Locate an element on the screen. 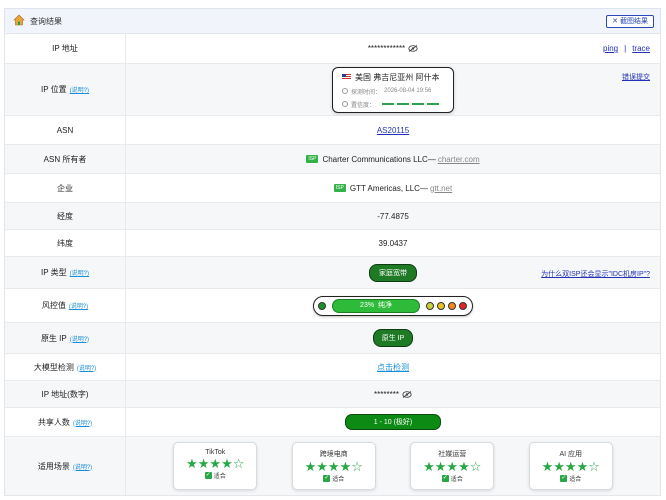 This screenshot has height=500, width=666. why-idc-link: 为什么双ISP还会显示"IDC机房IP"? is located at coordinates (595, 274).